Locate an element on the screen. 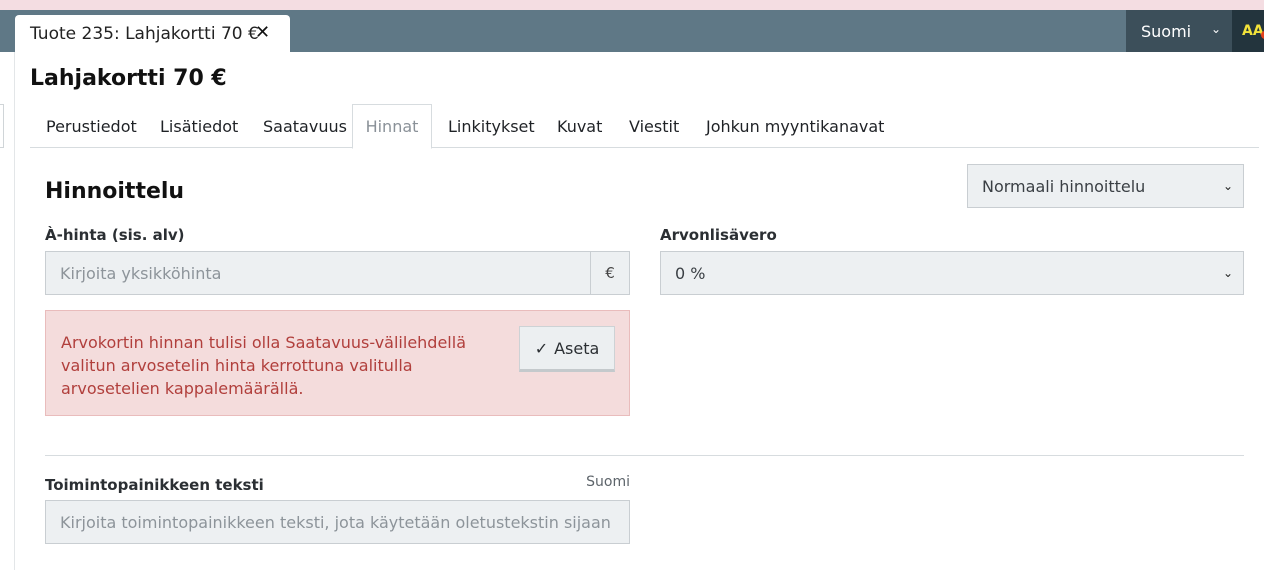 Image resolution: width=1264 pixels, height=570 pixels. vat-label: Arvonlisävero is located at coordinates (718, 235).